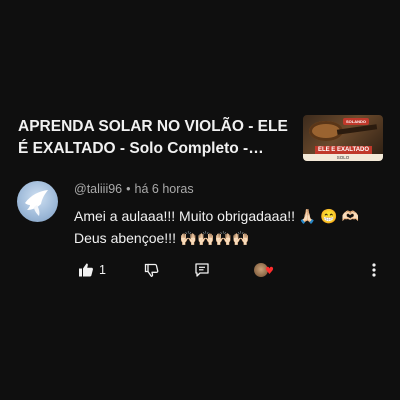 The image size is (400, 400). I want to click on dove-icon, so click(36, 203).